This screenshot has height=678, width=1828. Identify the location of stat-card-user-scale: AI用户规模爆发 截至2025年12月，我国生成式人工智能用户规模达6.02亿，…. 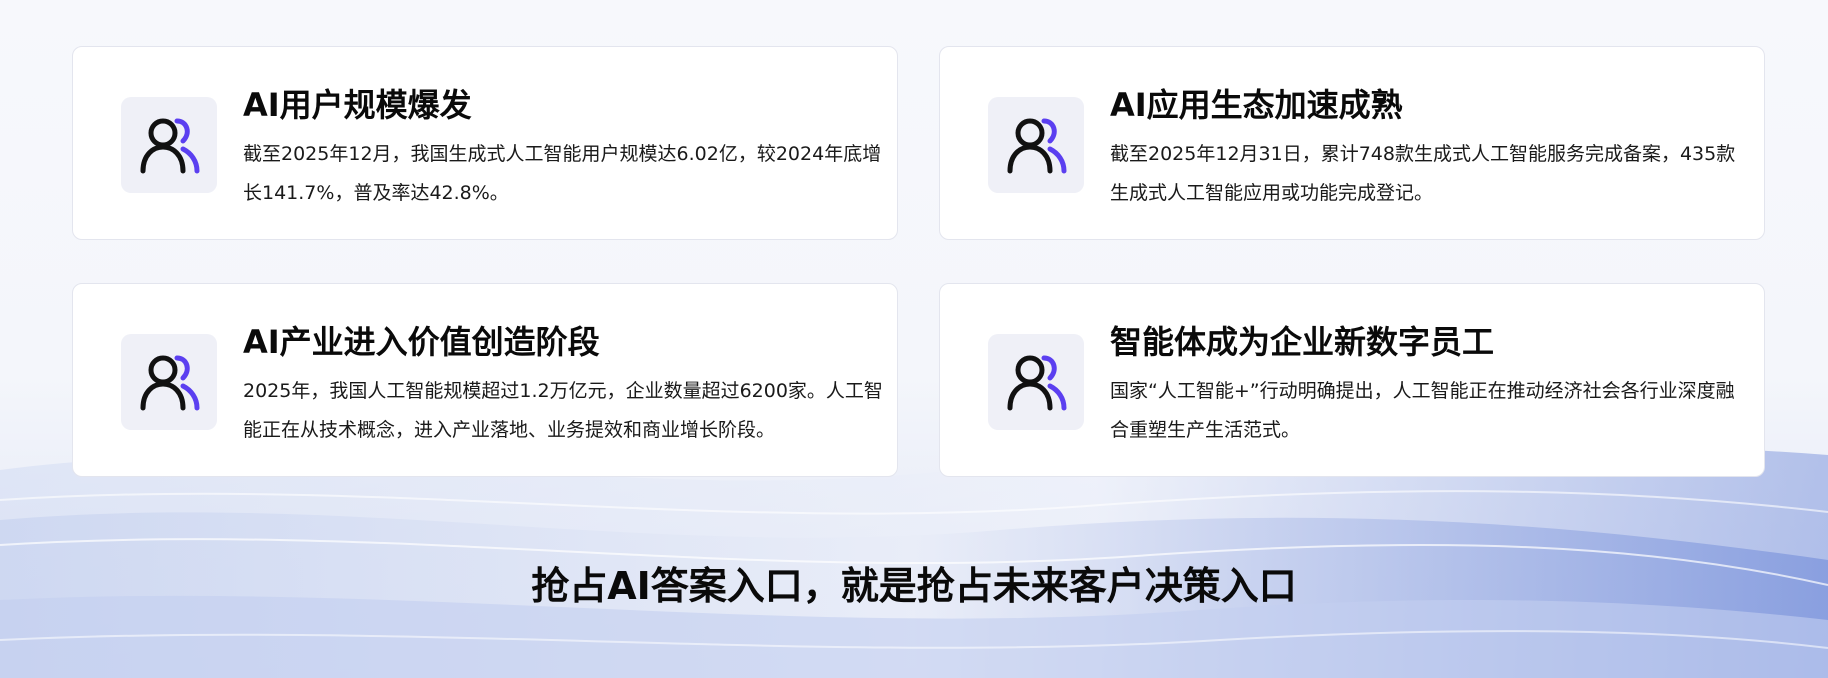
(485, 143).